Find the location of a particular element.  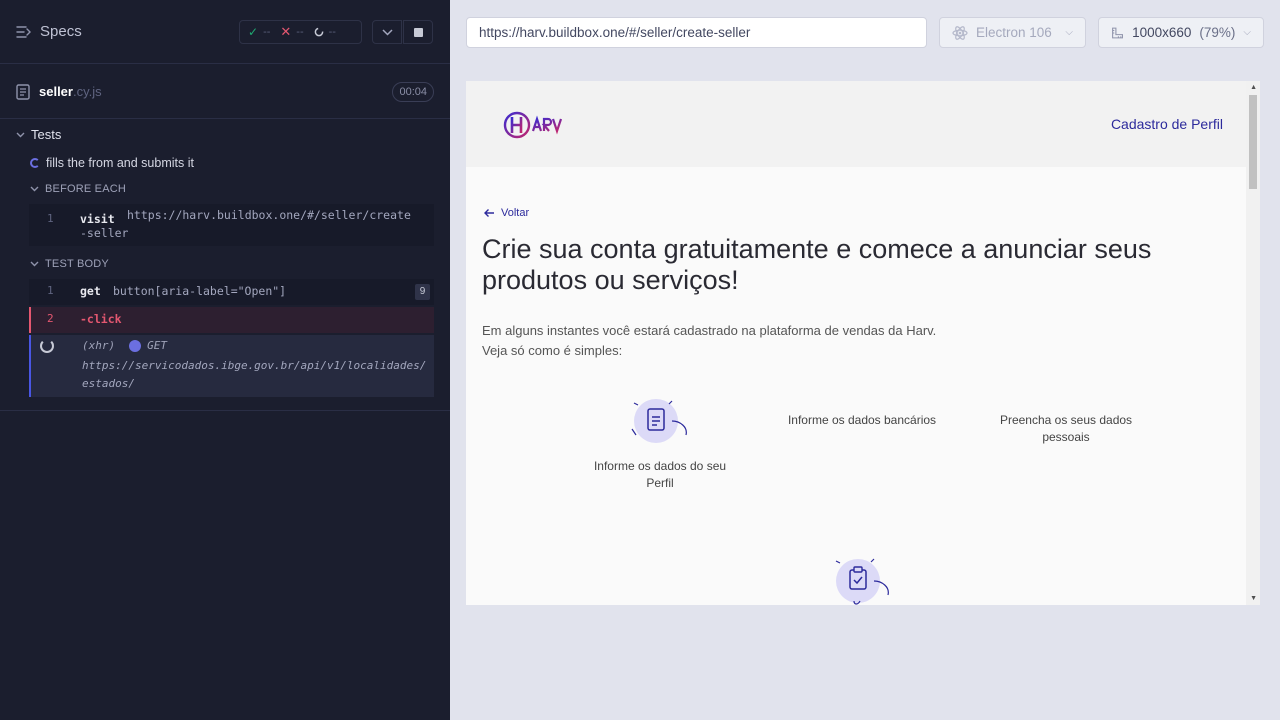

command-click: 2 -click is located at coordinates (231, 320).